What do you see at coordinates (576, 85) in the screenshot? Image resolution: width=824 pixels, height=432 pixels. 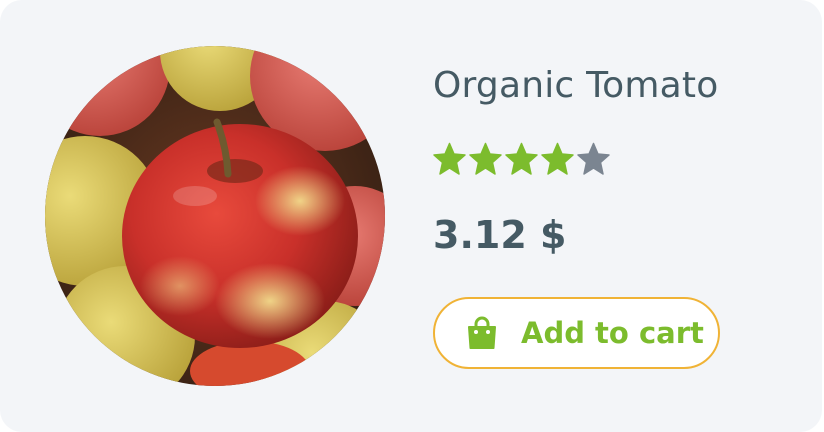 I see `product-title: Organic Tomato` at bounding box center [576, 85].